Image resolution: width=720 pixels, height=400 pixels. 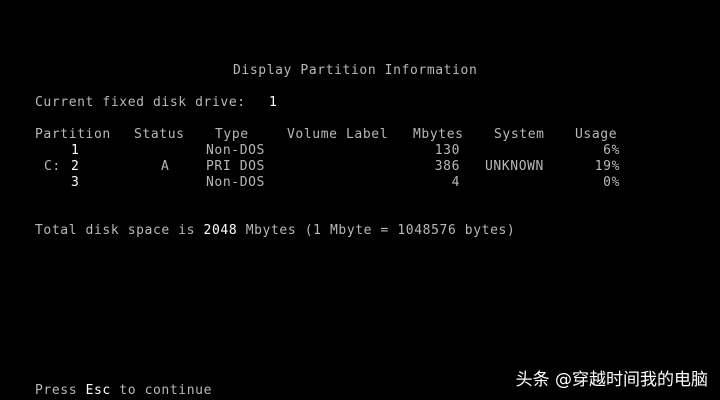 I want to click on row-usage: 0%, so click(x=611, y=182).